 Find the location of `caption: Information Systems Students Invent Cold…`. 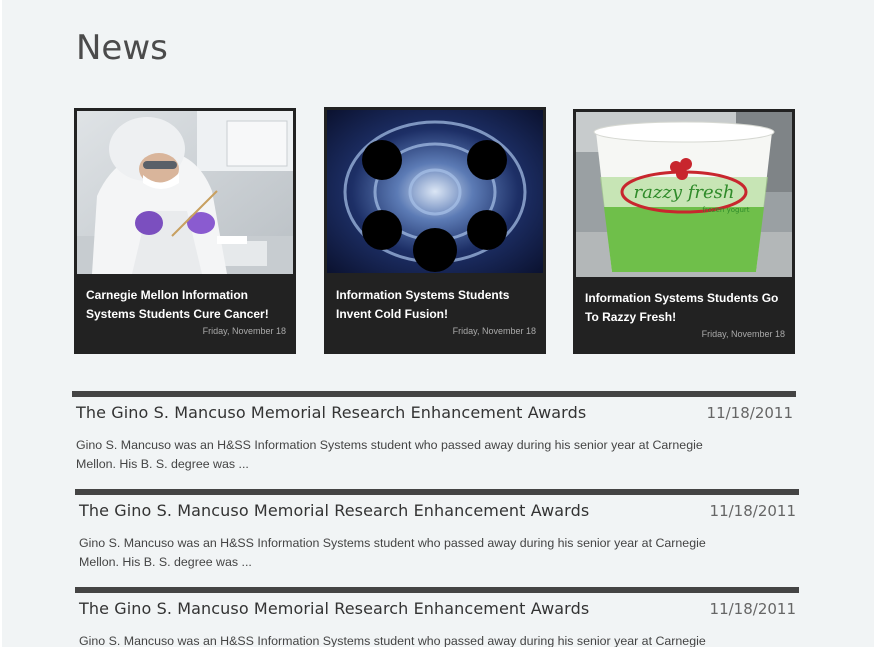

caption: Information Systems Students Invent Cold… is located at coordinates (436, 311).